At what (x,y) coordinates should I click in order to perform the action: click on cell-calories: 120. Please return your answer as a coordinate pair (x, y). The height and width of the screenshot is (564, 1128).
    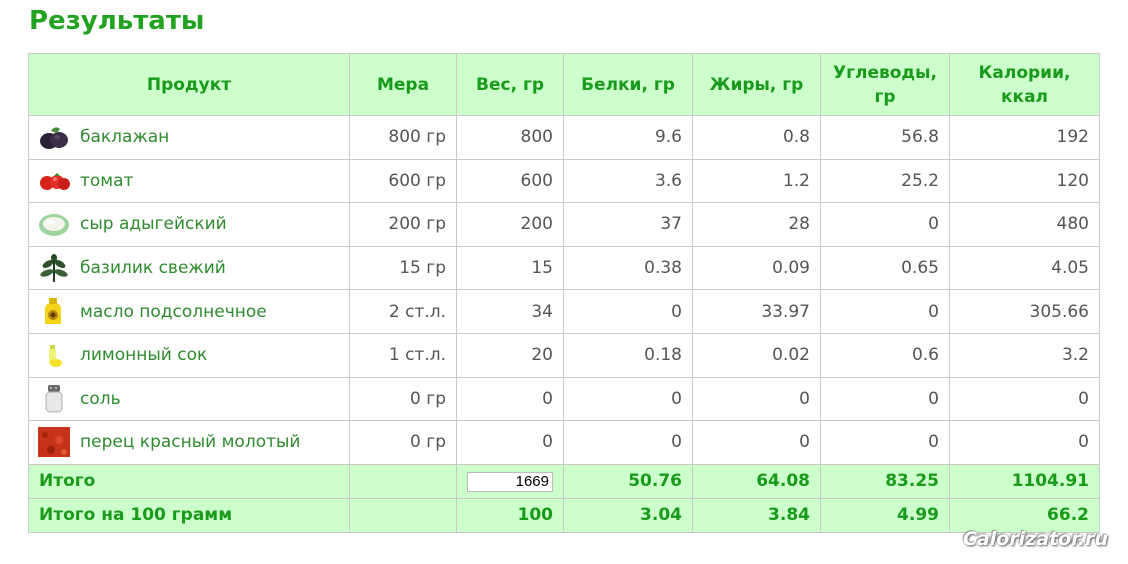
    Looking at the image, I should click on (1024, 181).